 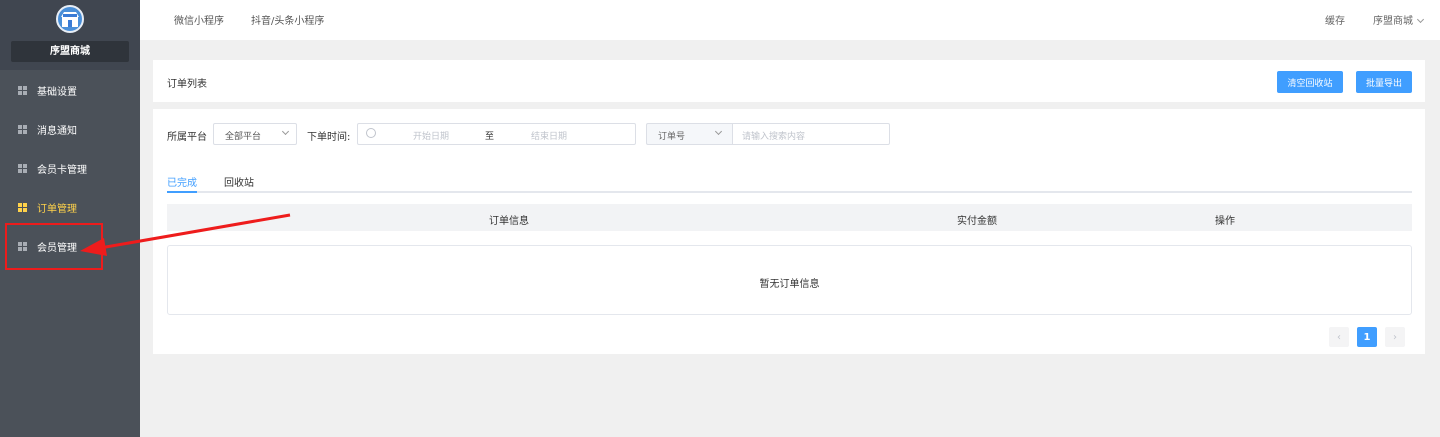 I want to click on tab-completed: 已完成, so click(x=182, y=181).